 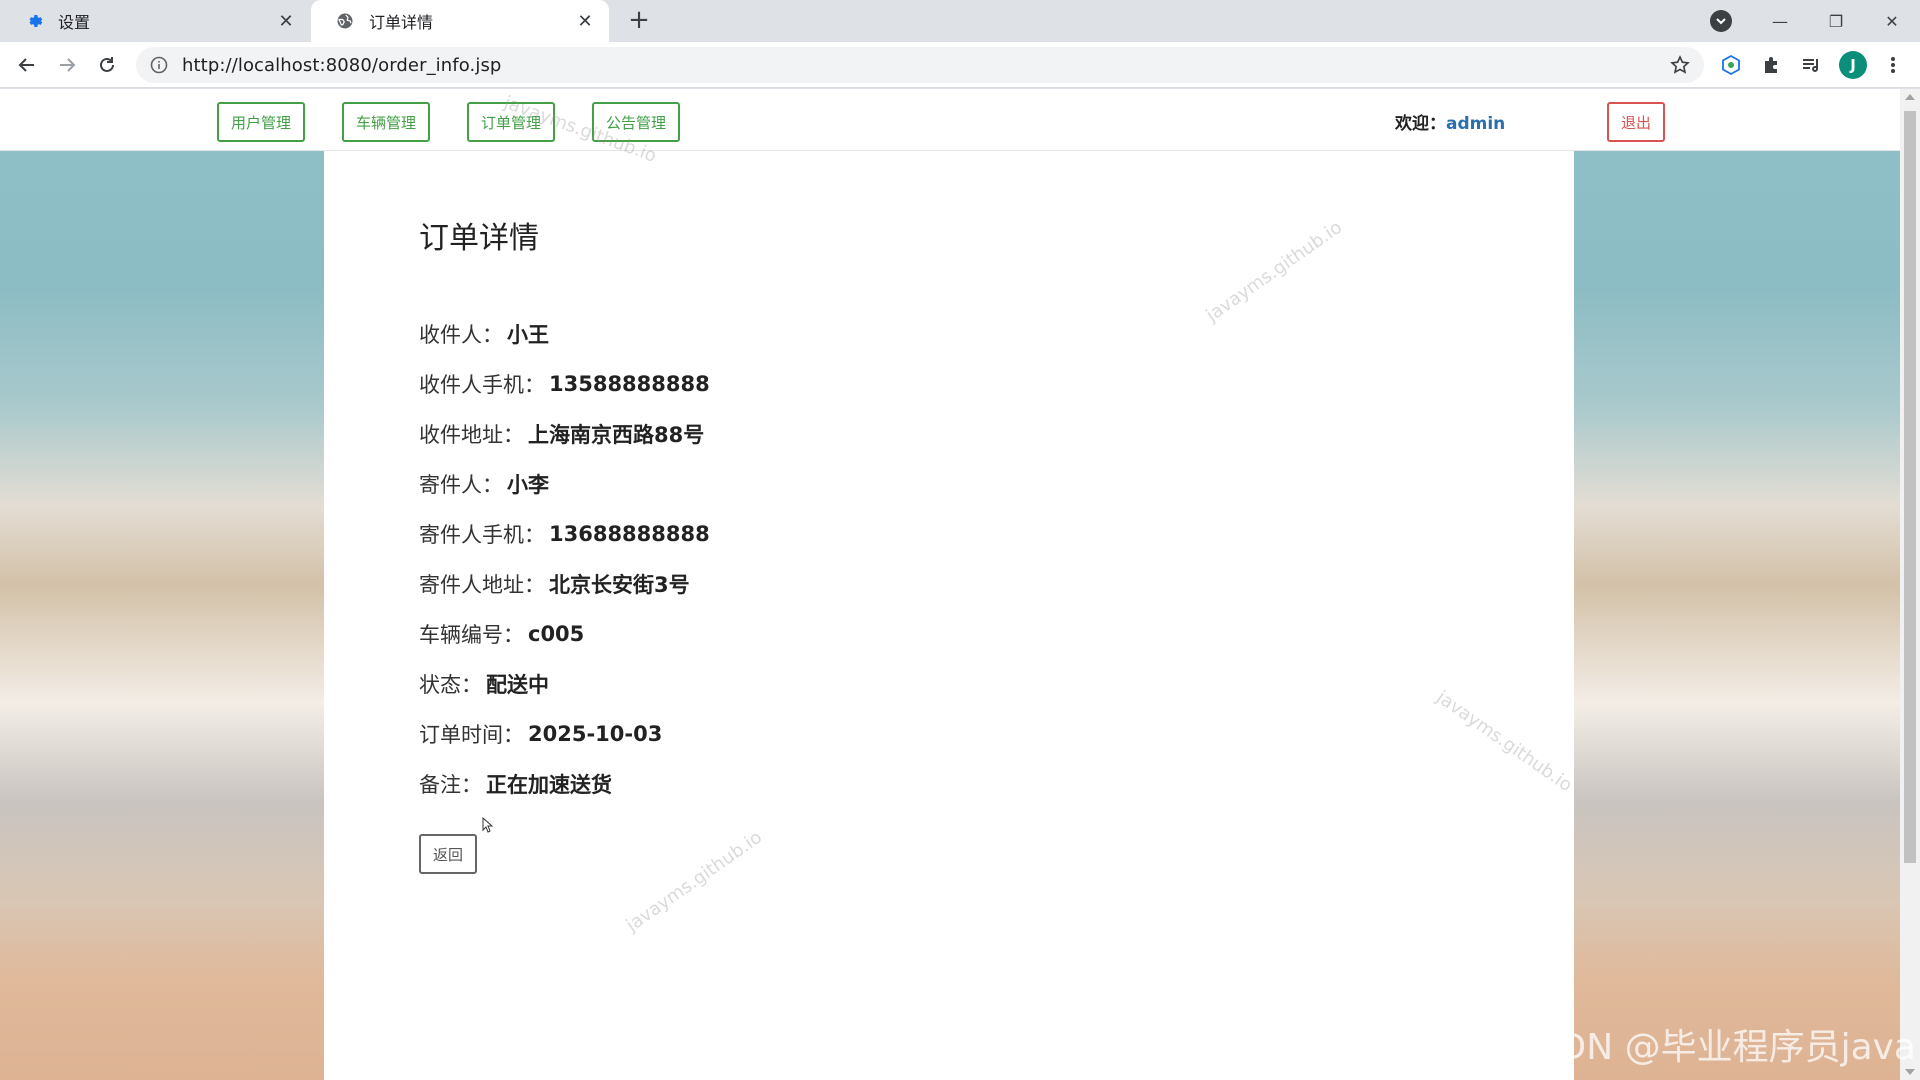 What do you see at coordinates (67, 65) in the screenshot?
I see `forward-arrow-icon` at bounding box center [67, 65].